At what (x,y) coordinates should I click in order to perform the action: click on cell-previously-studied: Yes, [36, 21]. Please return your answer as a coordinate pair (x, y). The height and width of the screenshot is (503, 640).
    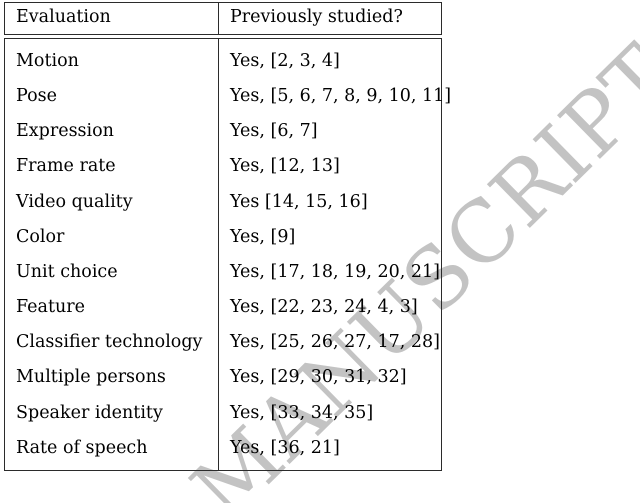
    Looking at the image, I should click on (285, 447).